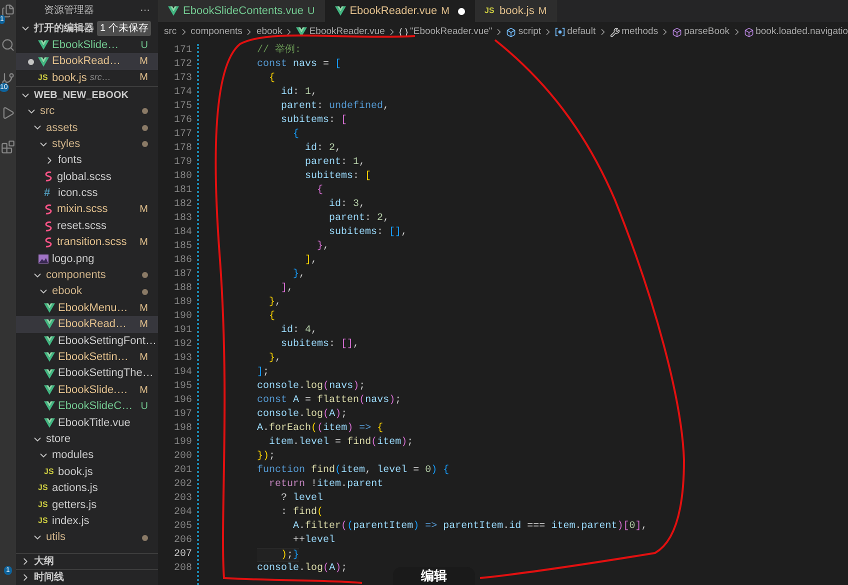  Describe the element at coordinates (640, 32) in the screenshot. I see `breadcrumb-item: methods` at that location.